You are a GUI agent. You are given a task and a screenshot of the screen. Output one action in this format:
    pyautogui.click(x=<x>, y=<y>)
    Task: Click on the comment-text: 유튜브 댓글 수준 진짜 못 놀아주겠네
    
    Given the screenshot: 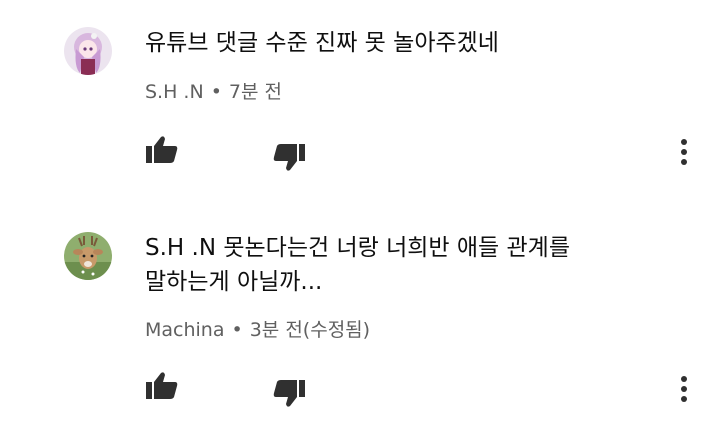 What is the action you would take?
    pyautogui.click(x=322, y=43)
    